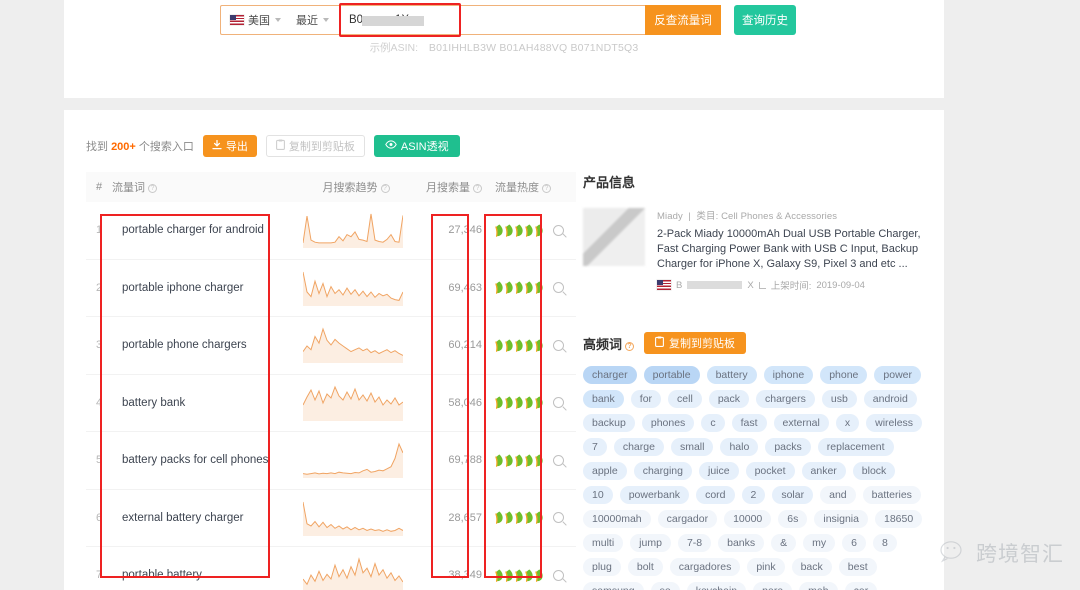 This screenshot has height=590, width=1080. I want to click on high-freq-tag: 8, so click(885, 543).